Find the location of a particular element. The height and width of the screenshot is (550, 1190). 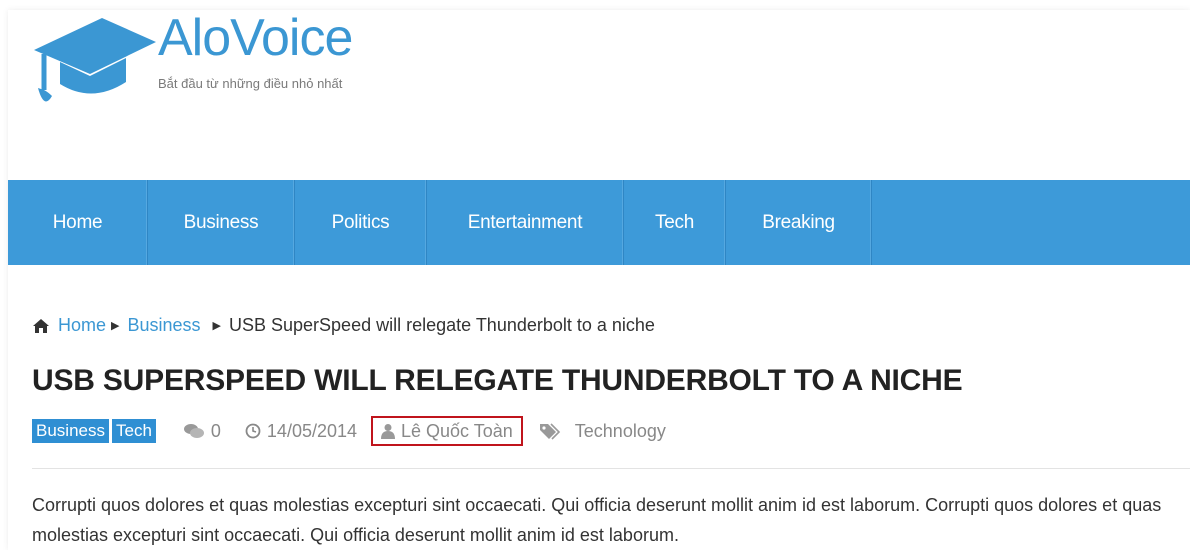

breadcrumb-section-link: Business is located at coordinates (163, 325).